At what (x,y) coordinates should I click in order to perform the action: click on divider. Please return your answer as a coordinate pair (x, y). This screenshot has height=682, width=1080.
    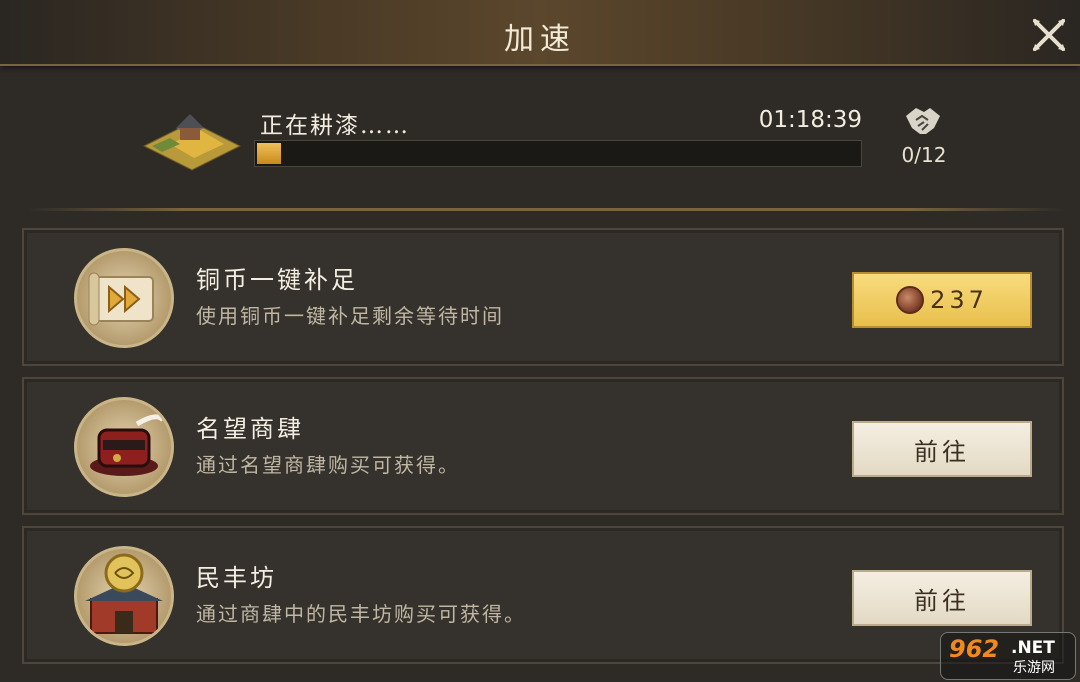
    Looking at the image, I should click on (546, 209).